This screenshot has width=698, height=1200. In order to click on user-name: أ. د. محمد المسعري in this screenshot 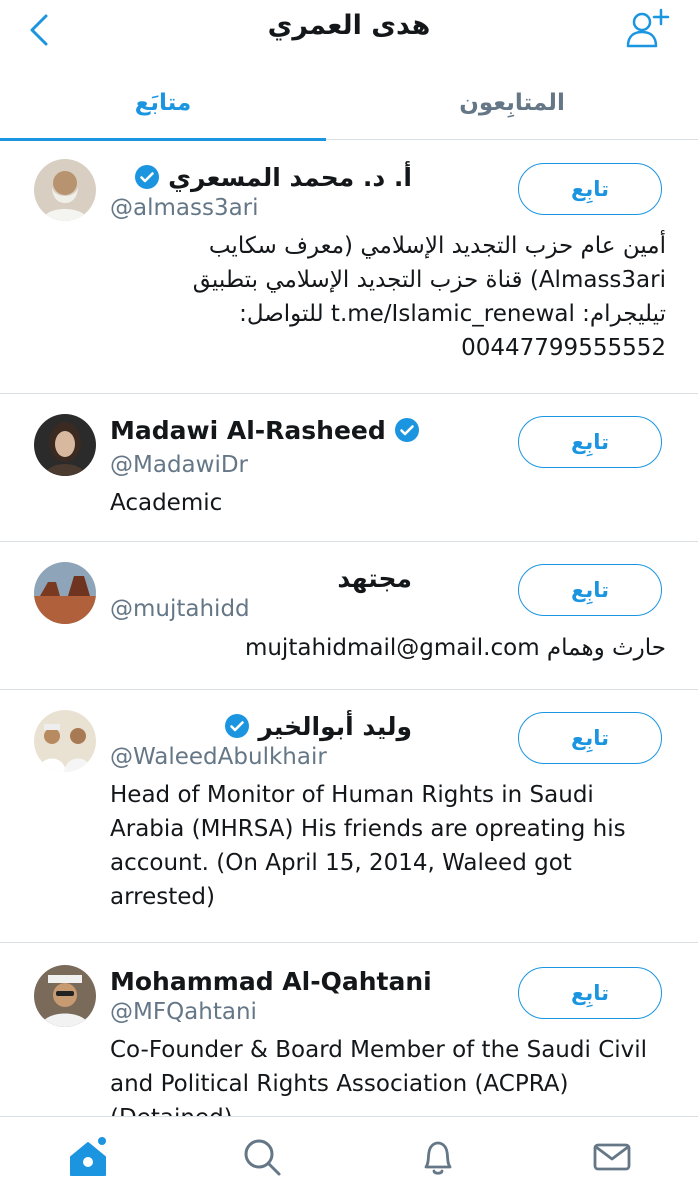, I will do `click(290, 177)`.